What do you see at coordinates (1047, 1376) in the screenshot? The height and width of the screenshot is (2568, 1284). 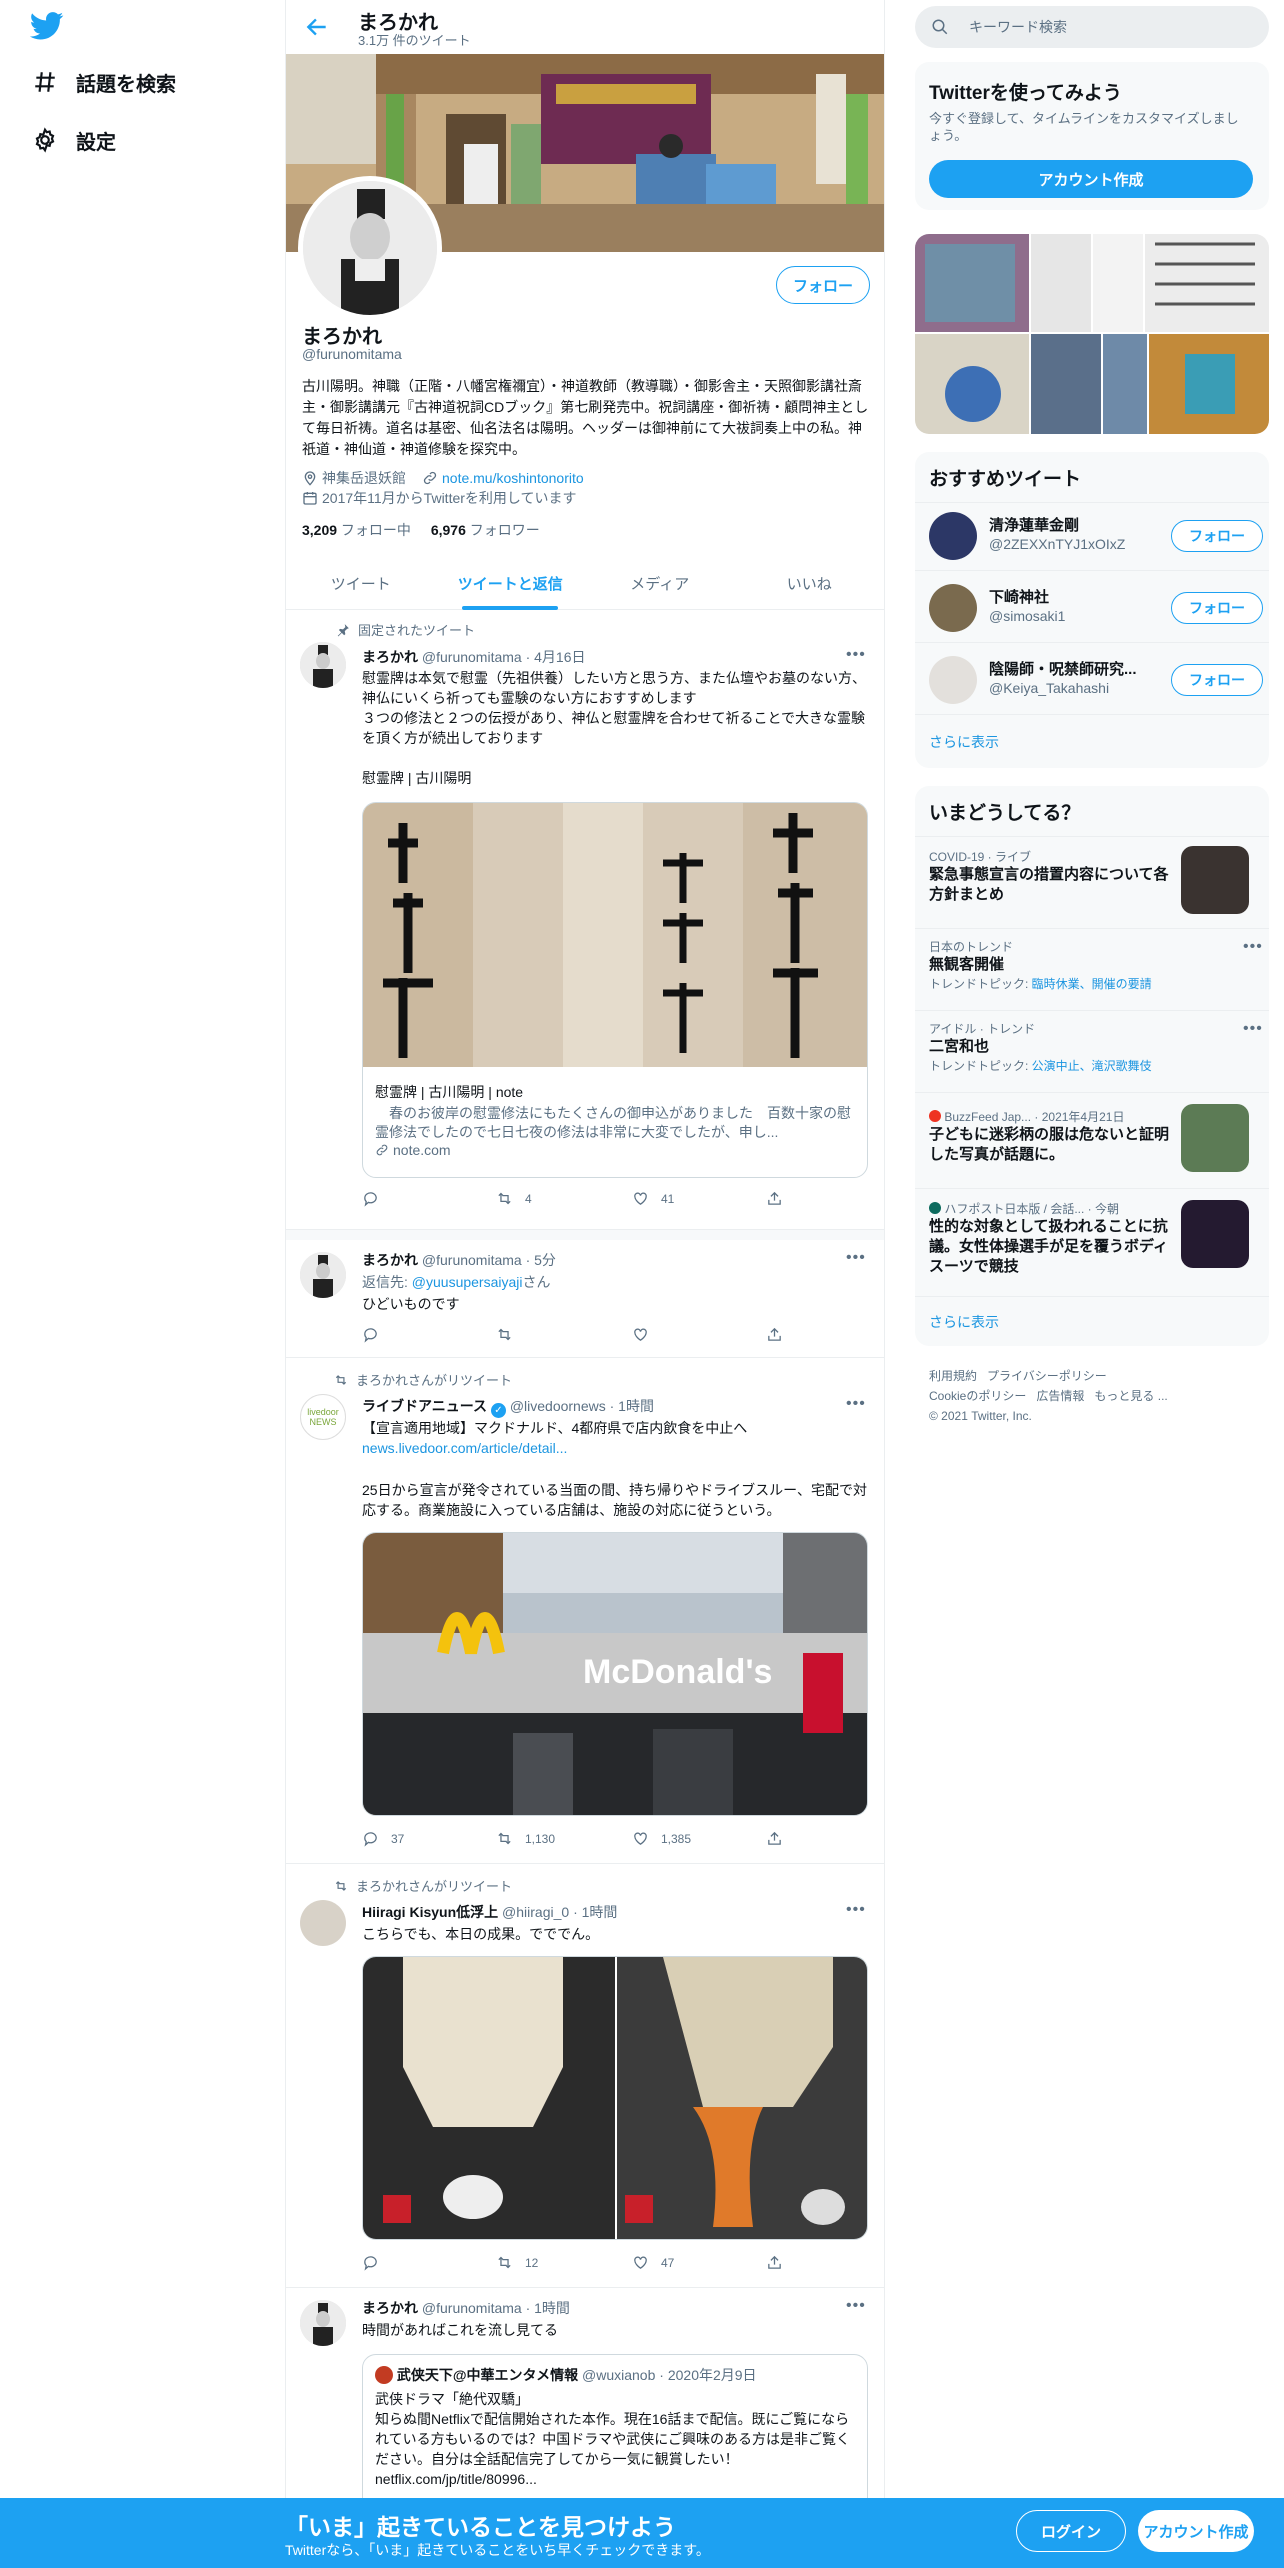 I see `footer-privacy: プライバシーポリシー` at bounding box center [1047, 1376].